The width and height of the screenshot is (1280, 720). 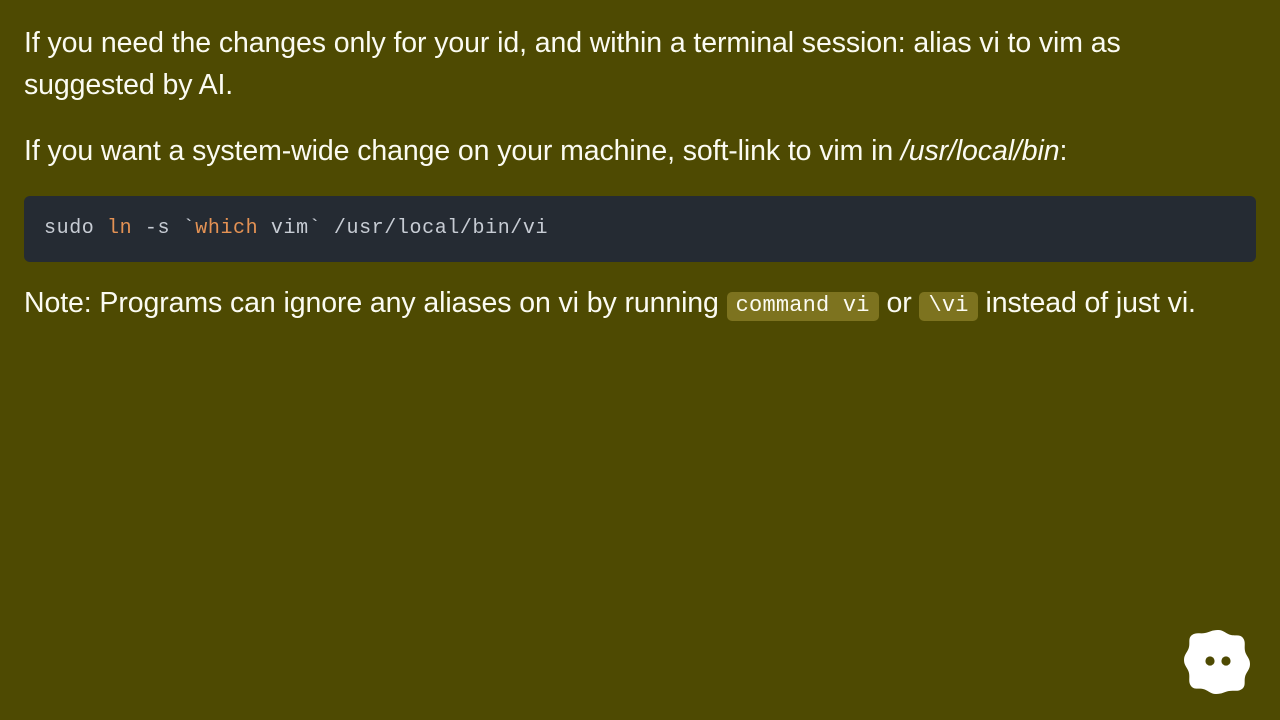 I want to click on code-token-1: ln, so click(x=120, y=228).